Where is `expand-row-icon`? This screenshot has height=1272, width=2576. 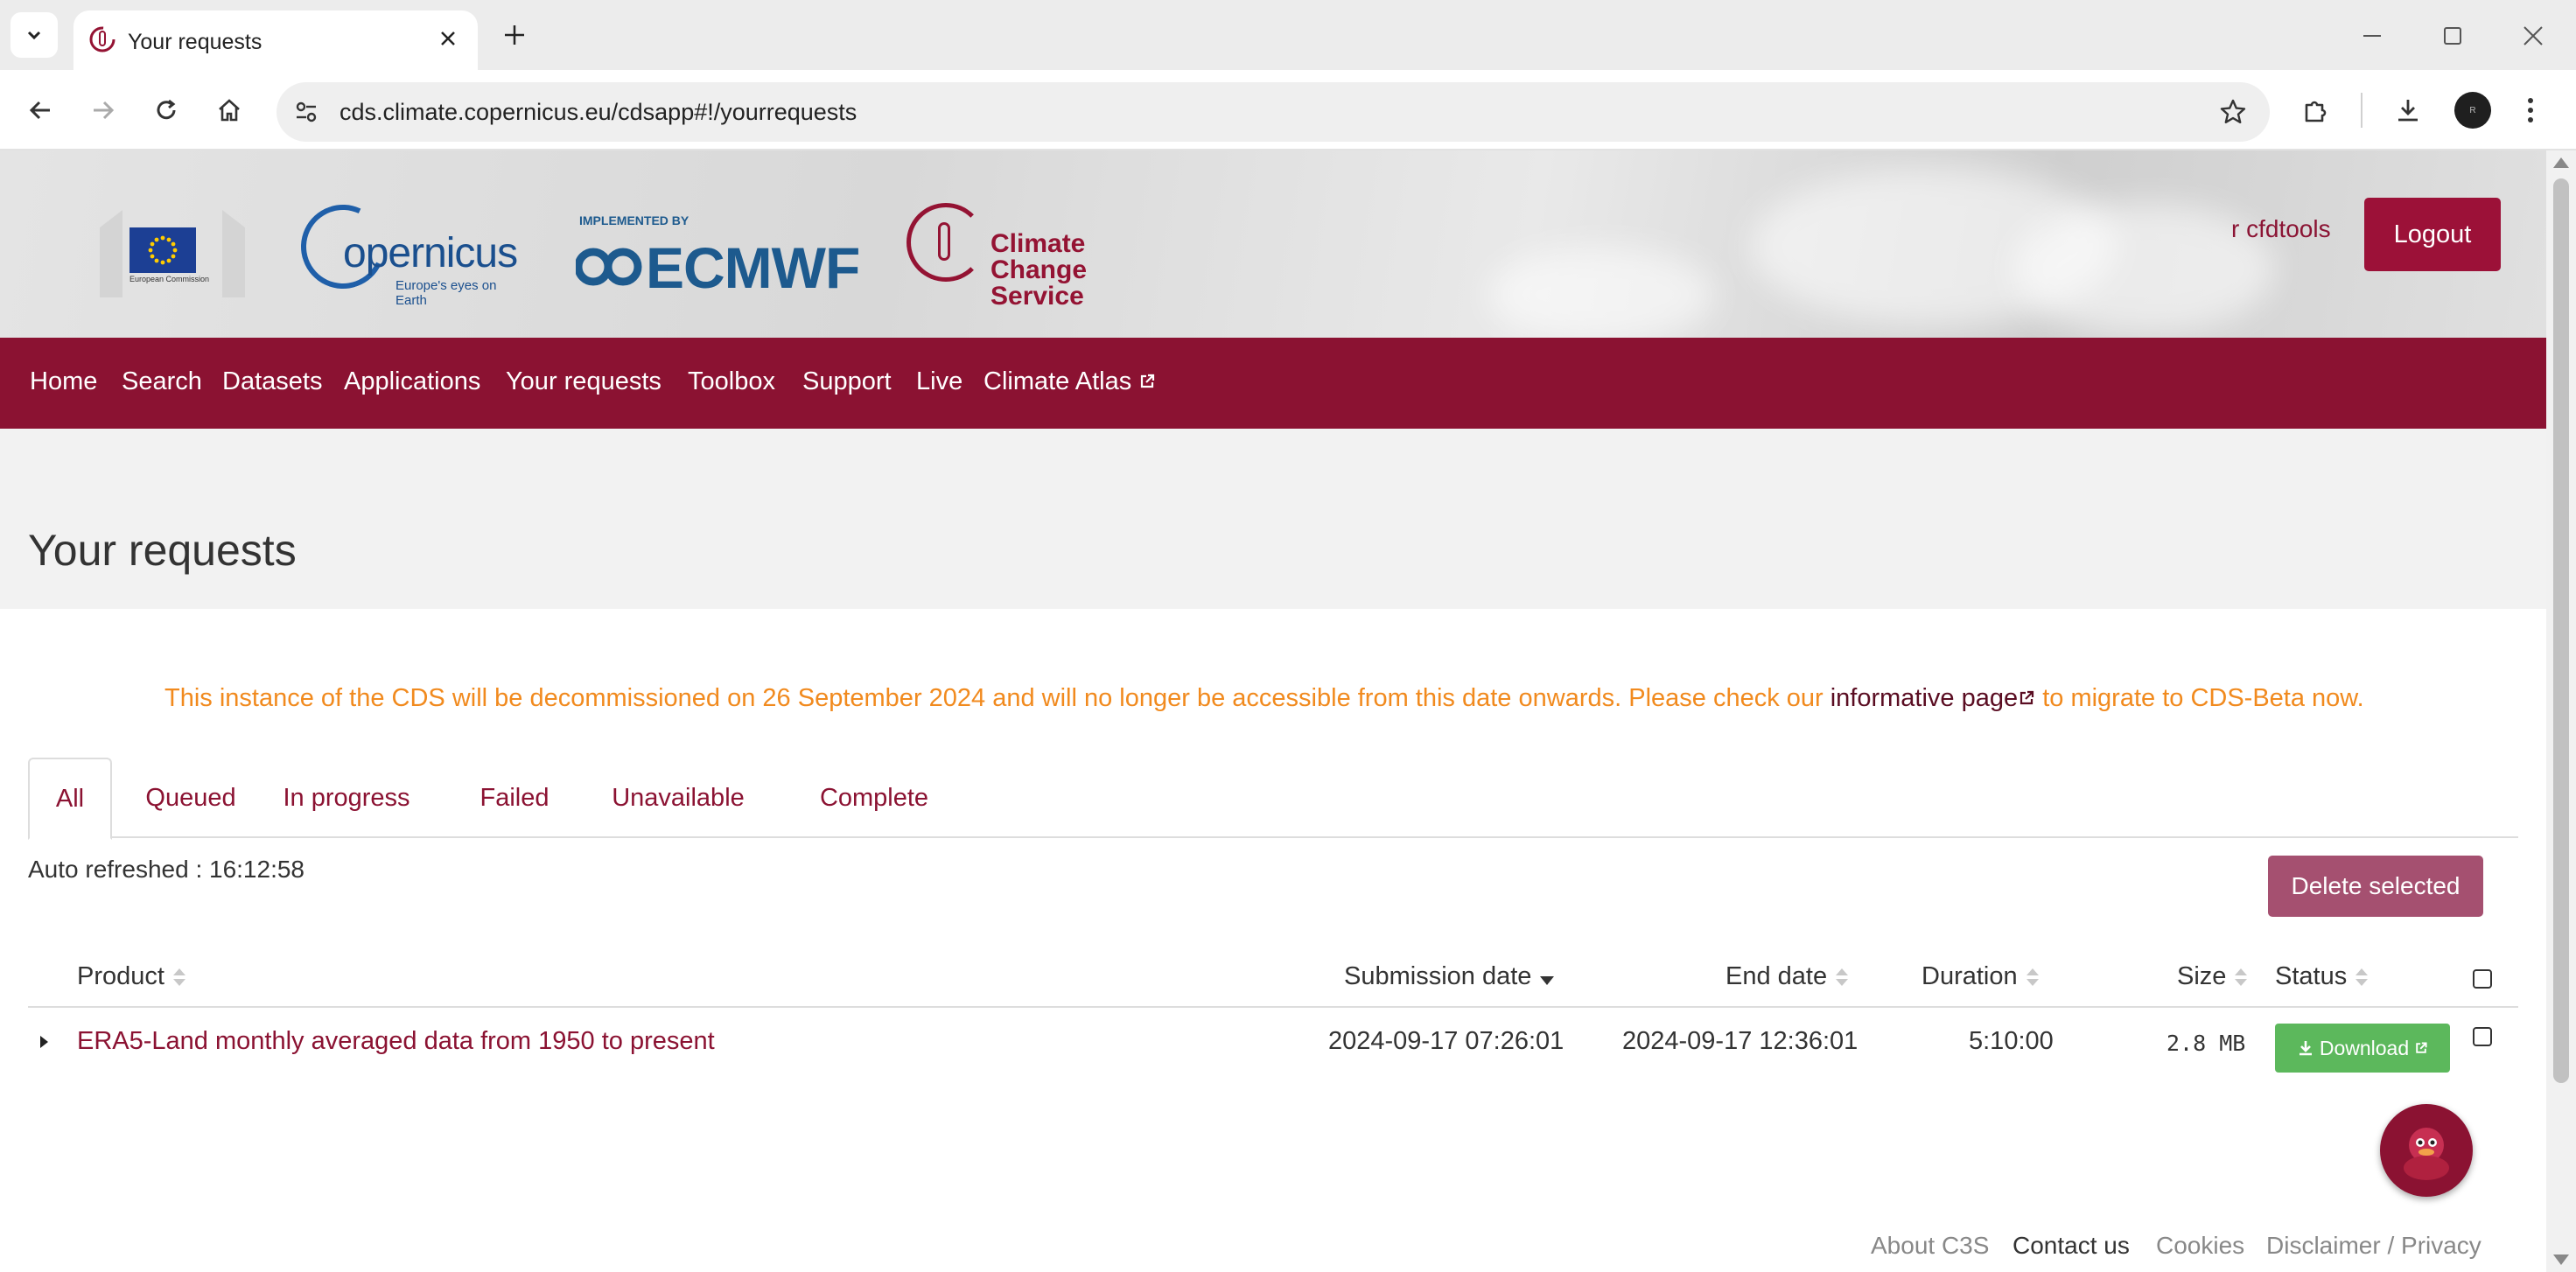
expand-row-icon is located at coordinates (44, 1042).